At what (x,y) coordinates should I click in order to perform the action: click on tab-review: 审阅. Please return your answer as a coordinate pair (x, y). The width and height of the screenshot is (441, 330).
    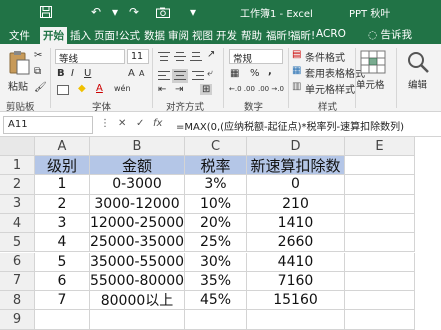
    Looking at the image, I should click on (178, 35).